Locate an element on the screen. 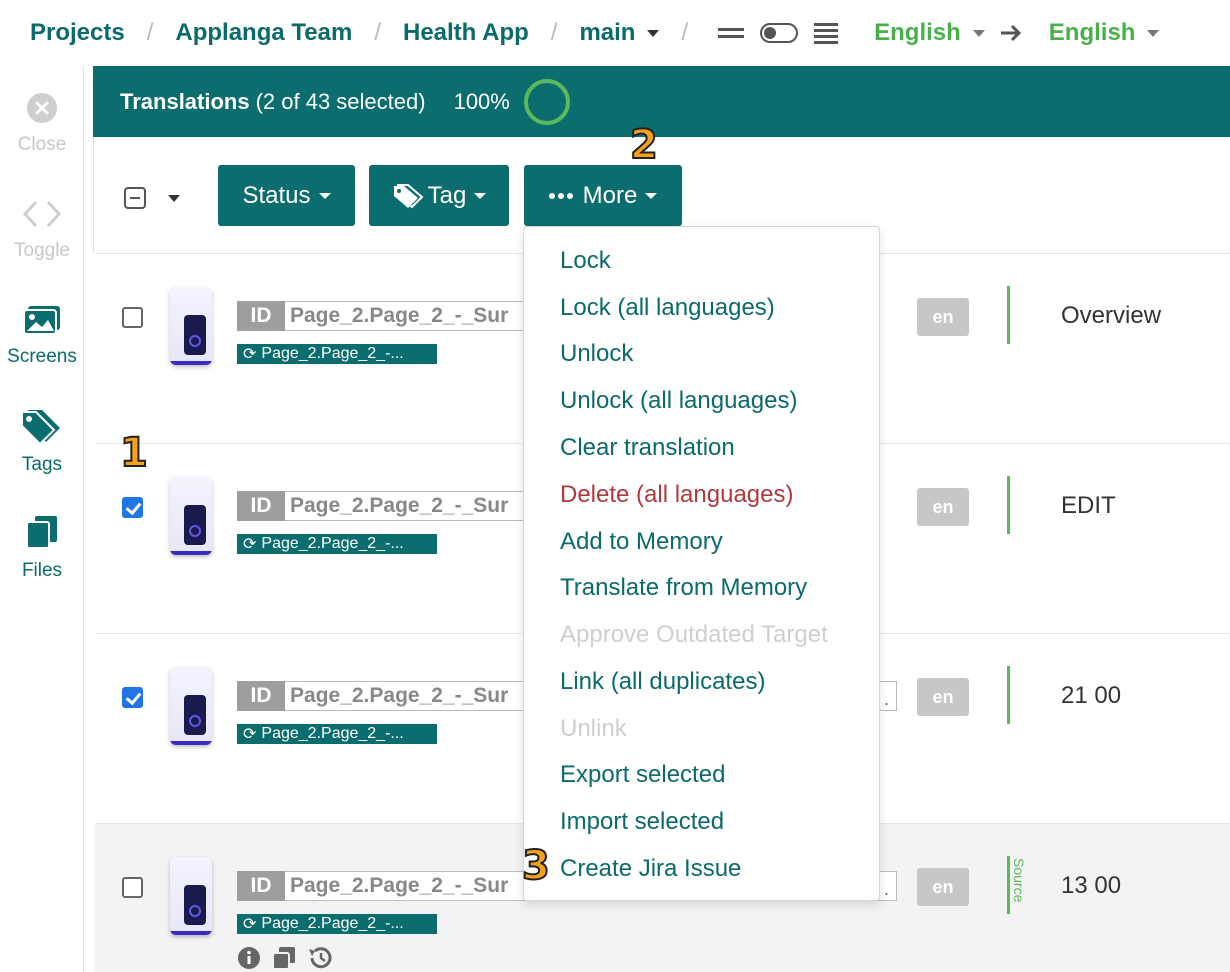 The image size is (1230, 972). menu-item-lock: Lock is located at coordinates (585, 261).